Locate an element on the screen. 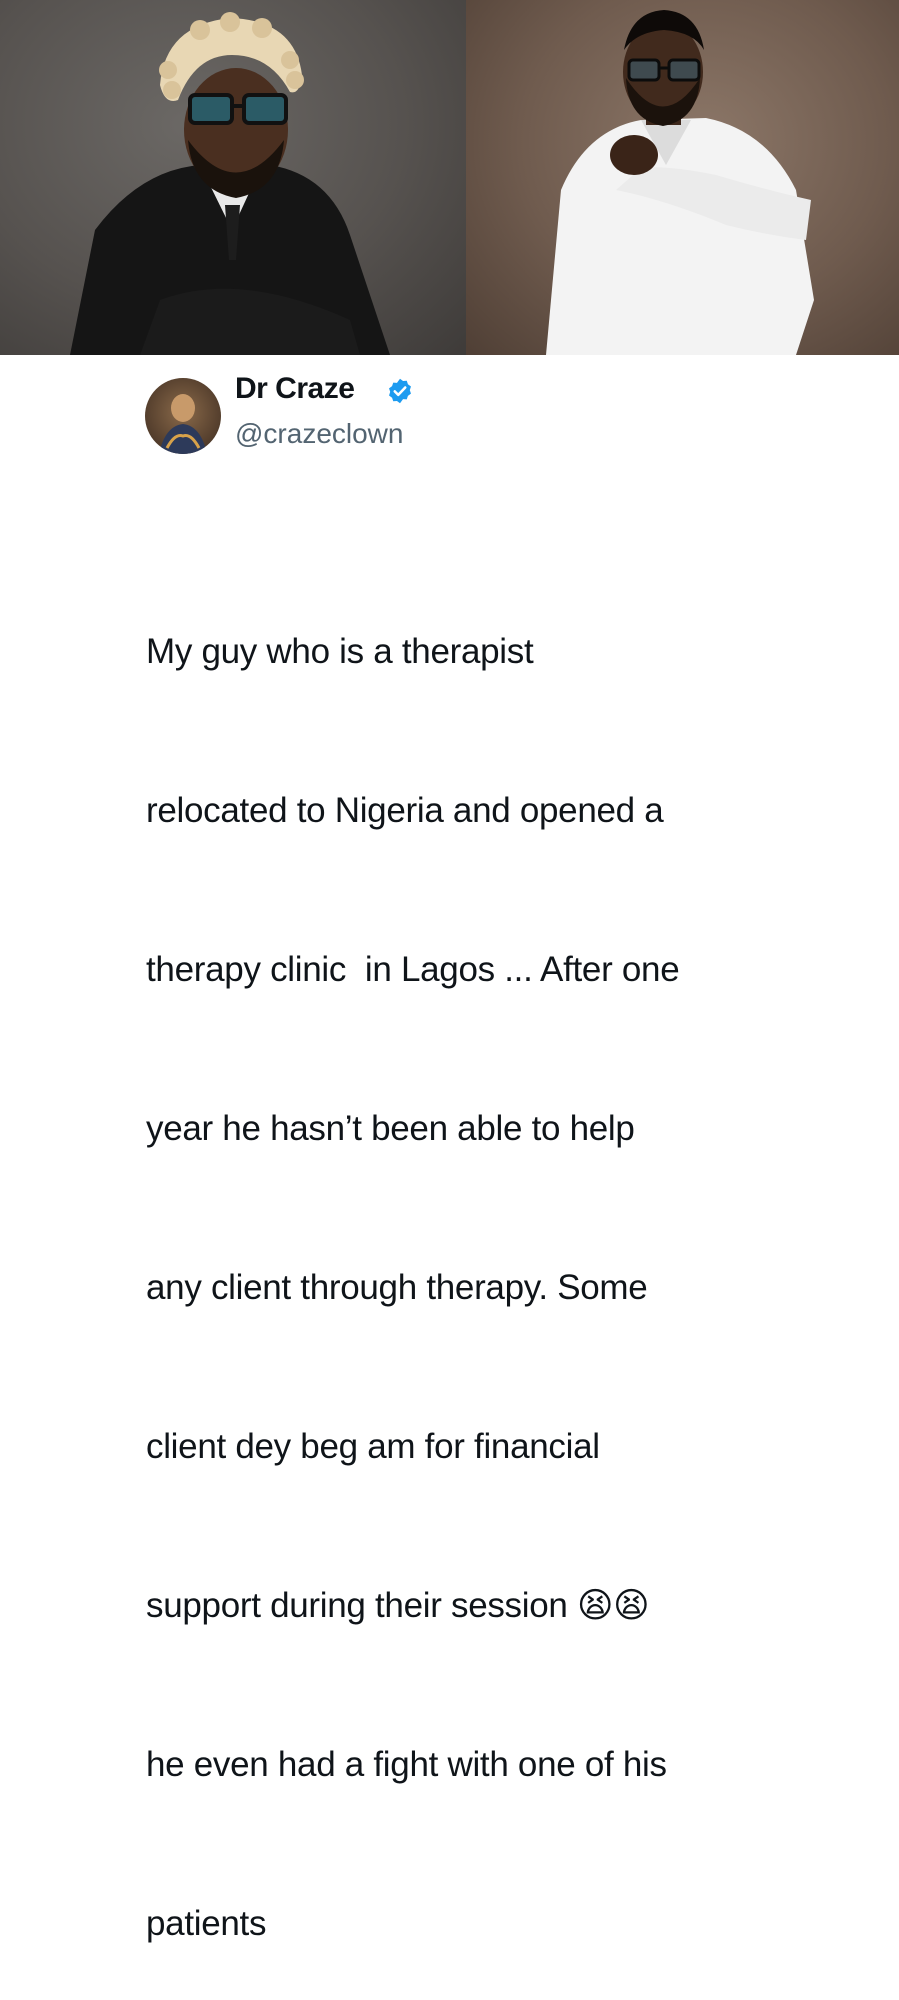 The width and height of the screenshot is (899, 2000). avatar is located at coordinates (183, 416).